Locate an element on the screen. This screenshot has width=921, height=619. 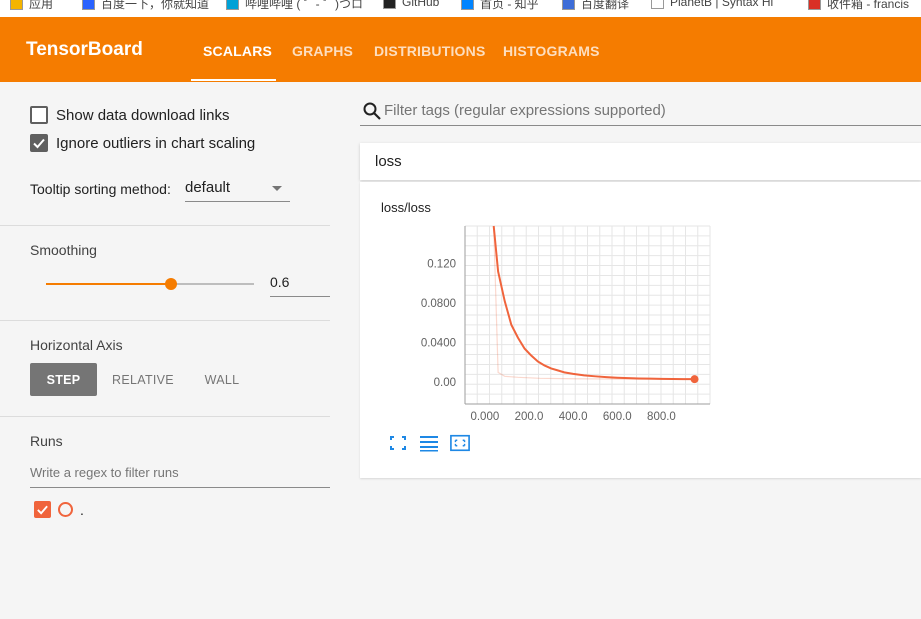
raw-series-line is located at coordinates (594, 302).